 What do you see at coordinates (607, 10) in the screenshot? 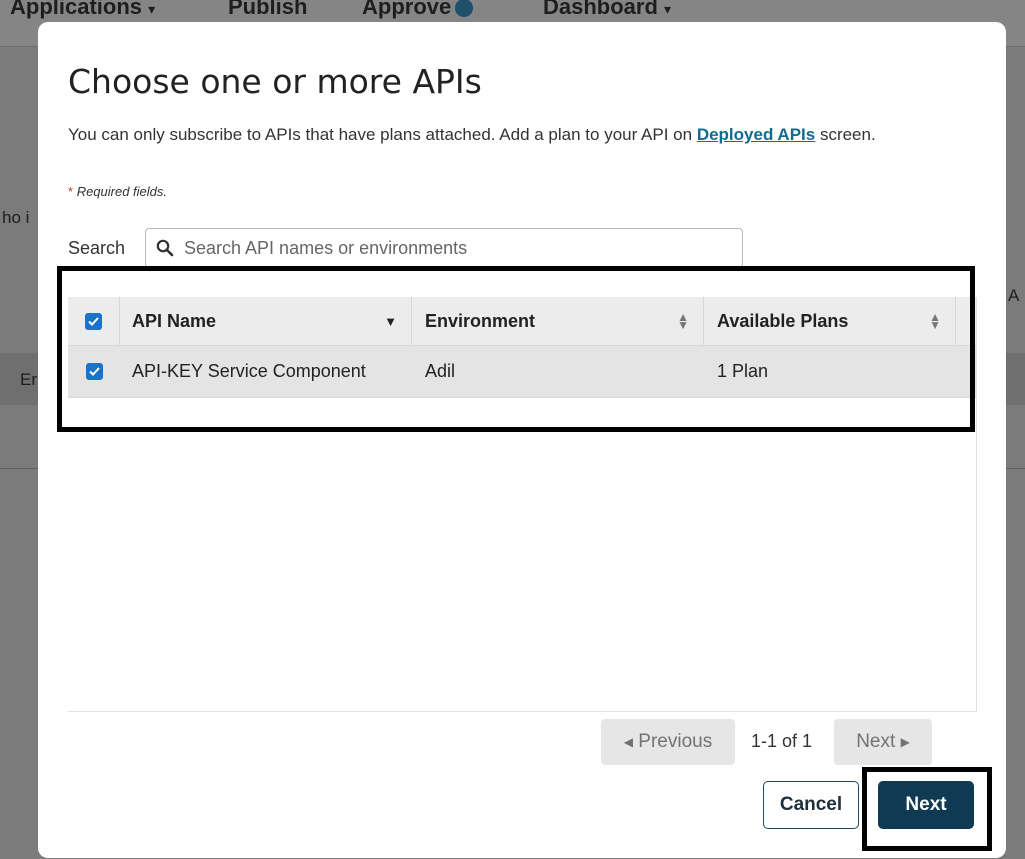
I see `nav-dashboard: Dashboard ▾` at bounding box center [607, 10].